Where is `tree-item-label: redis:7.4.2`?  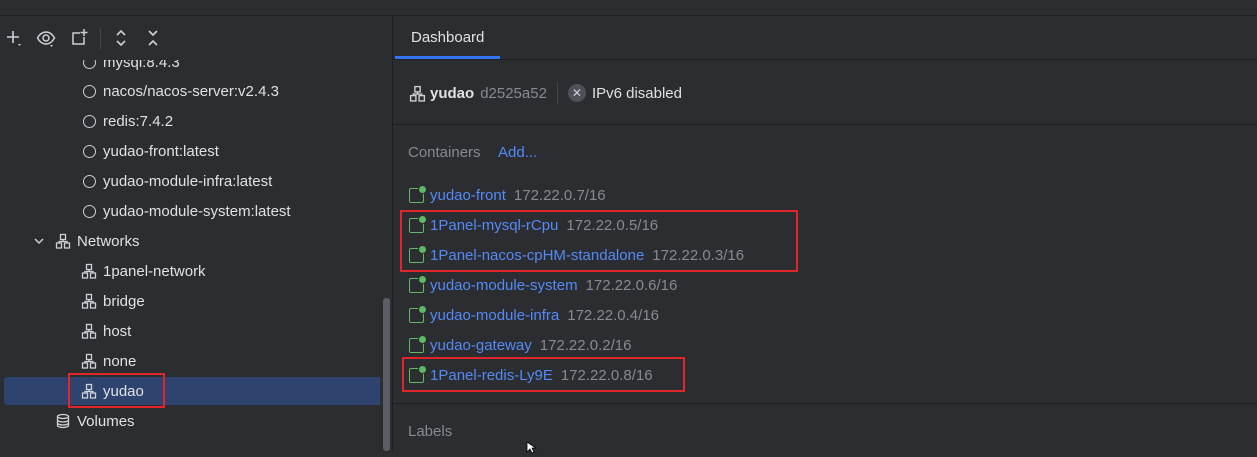 tree-item-label: redis:7.4.2 is located at coordinates (138, 121).